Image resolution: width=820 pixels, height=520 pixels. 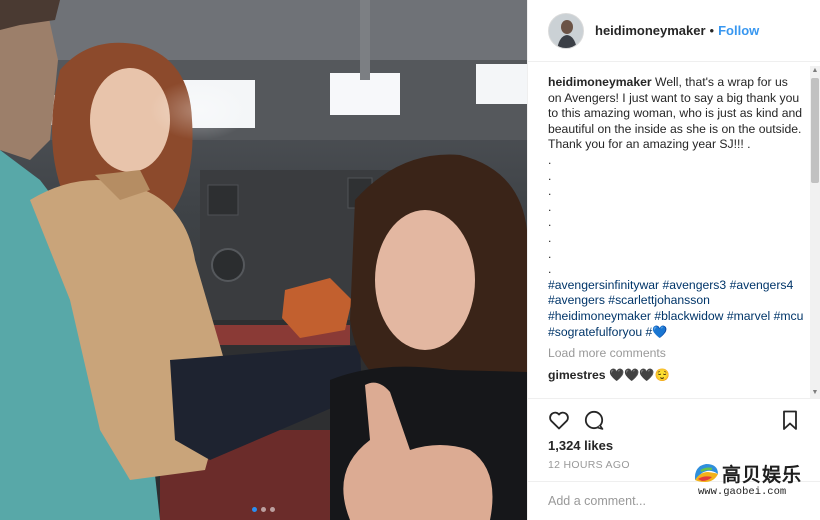 What do you see at coordinates (589, 465) in the screenshot?
I see `post-timestamp: 12 HOURS AGO` at bounding box center [589, 465].